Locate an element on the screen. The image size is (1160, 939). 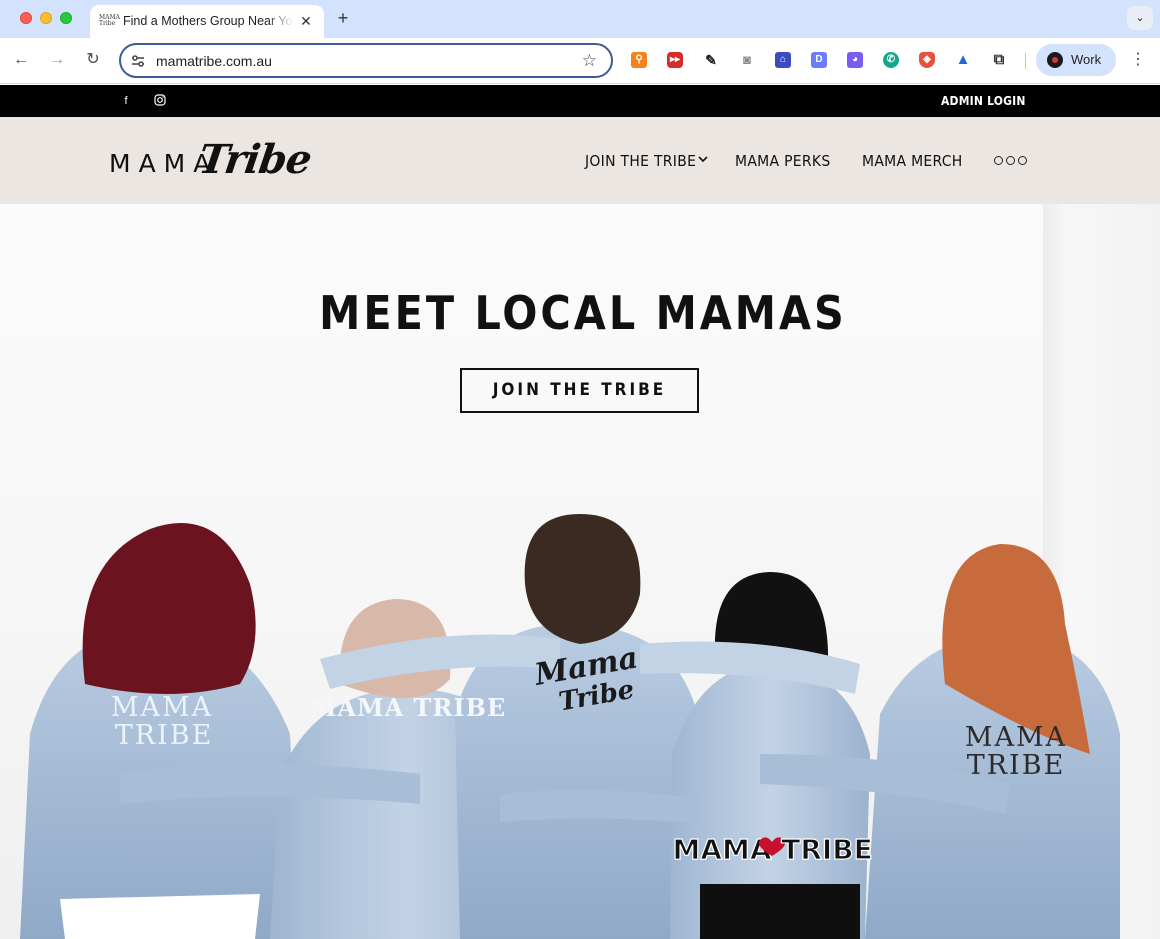
tab-search-chevron-icon: ⌄ is located at coordinates (1140, 18).